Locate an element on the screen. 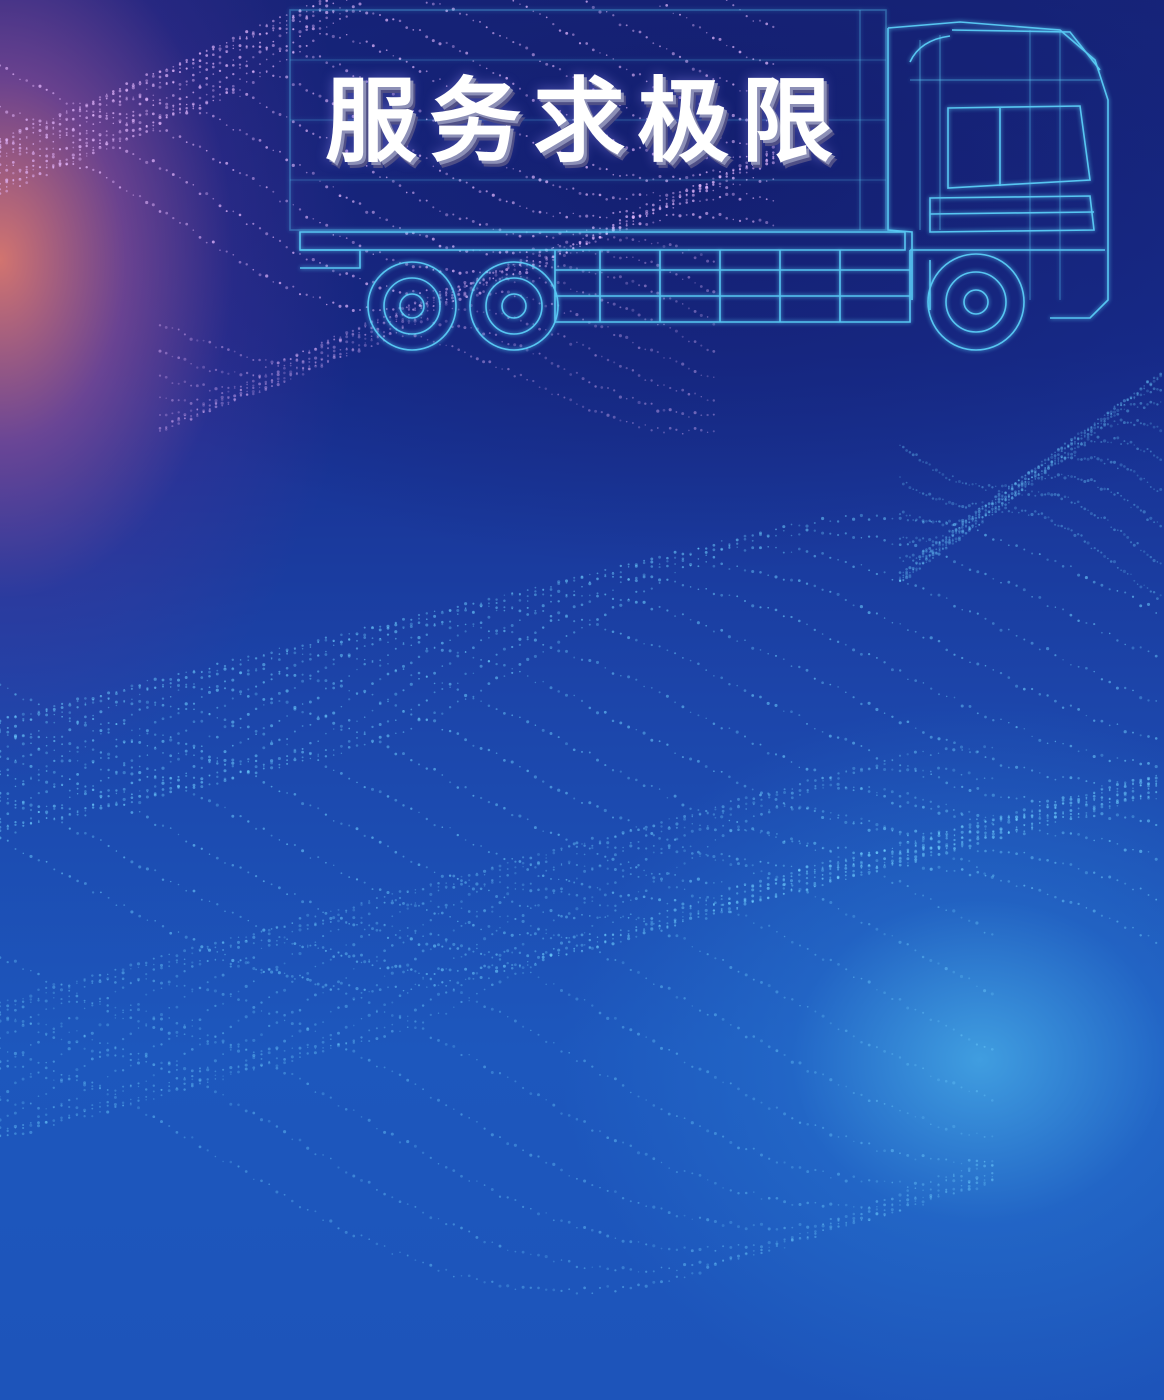 Image resolution: width=1164 pixels, height=1400 pixels. wheel-rear-1-icon is located at coordinates (412, 306).